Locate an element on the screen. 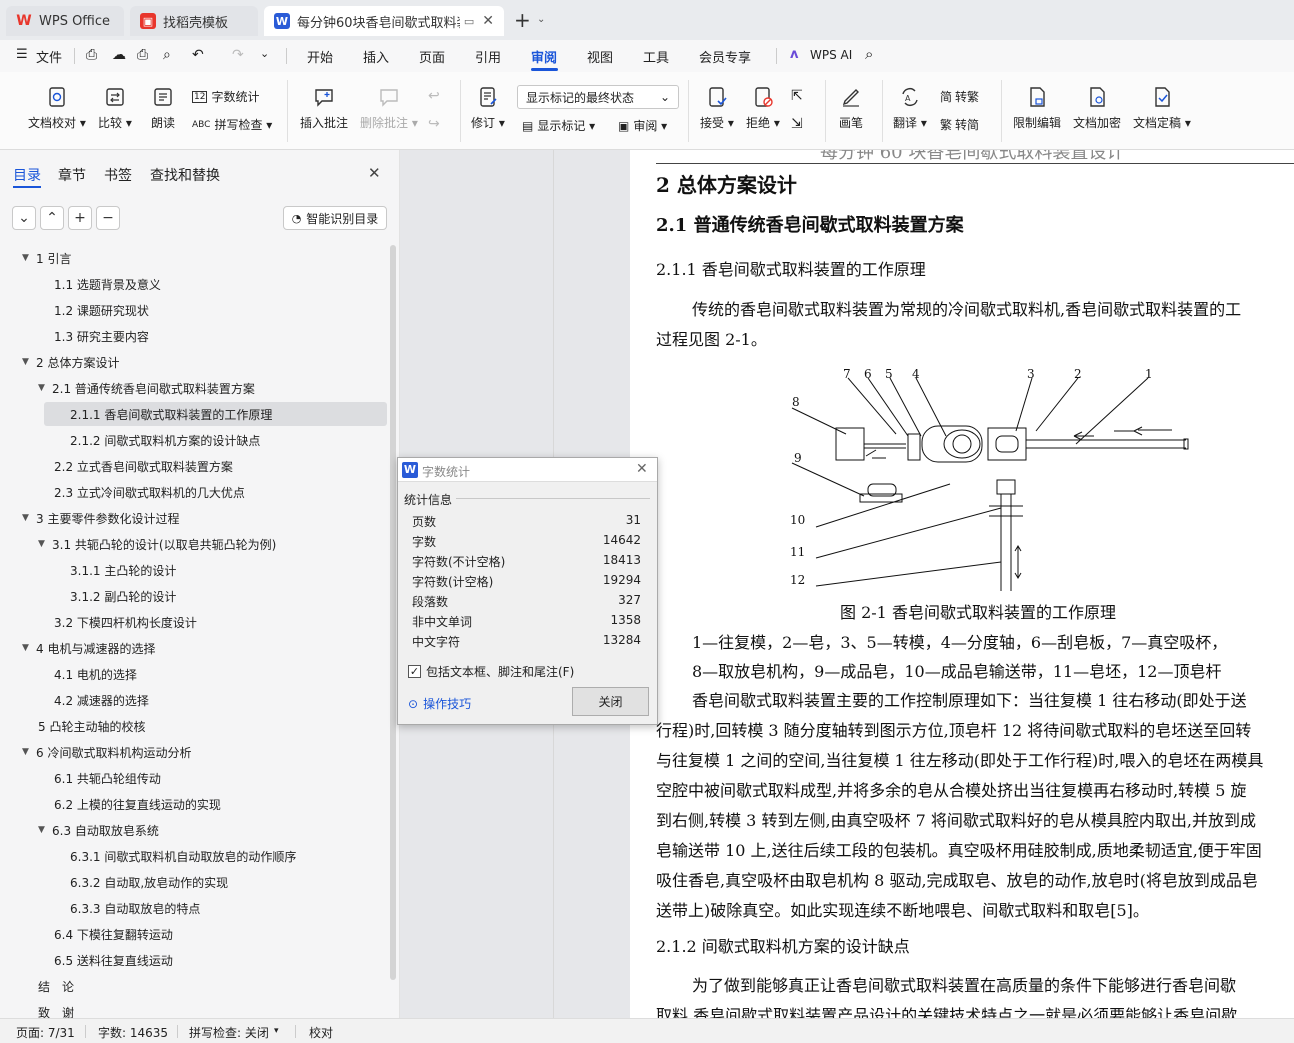  toc-item: 6.3.2 自动取,放皂动作的实现 is located at coordinates (141, 882).